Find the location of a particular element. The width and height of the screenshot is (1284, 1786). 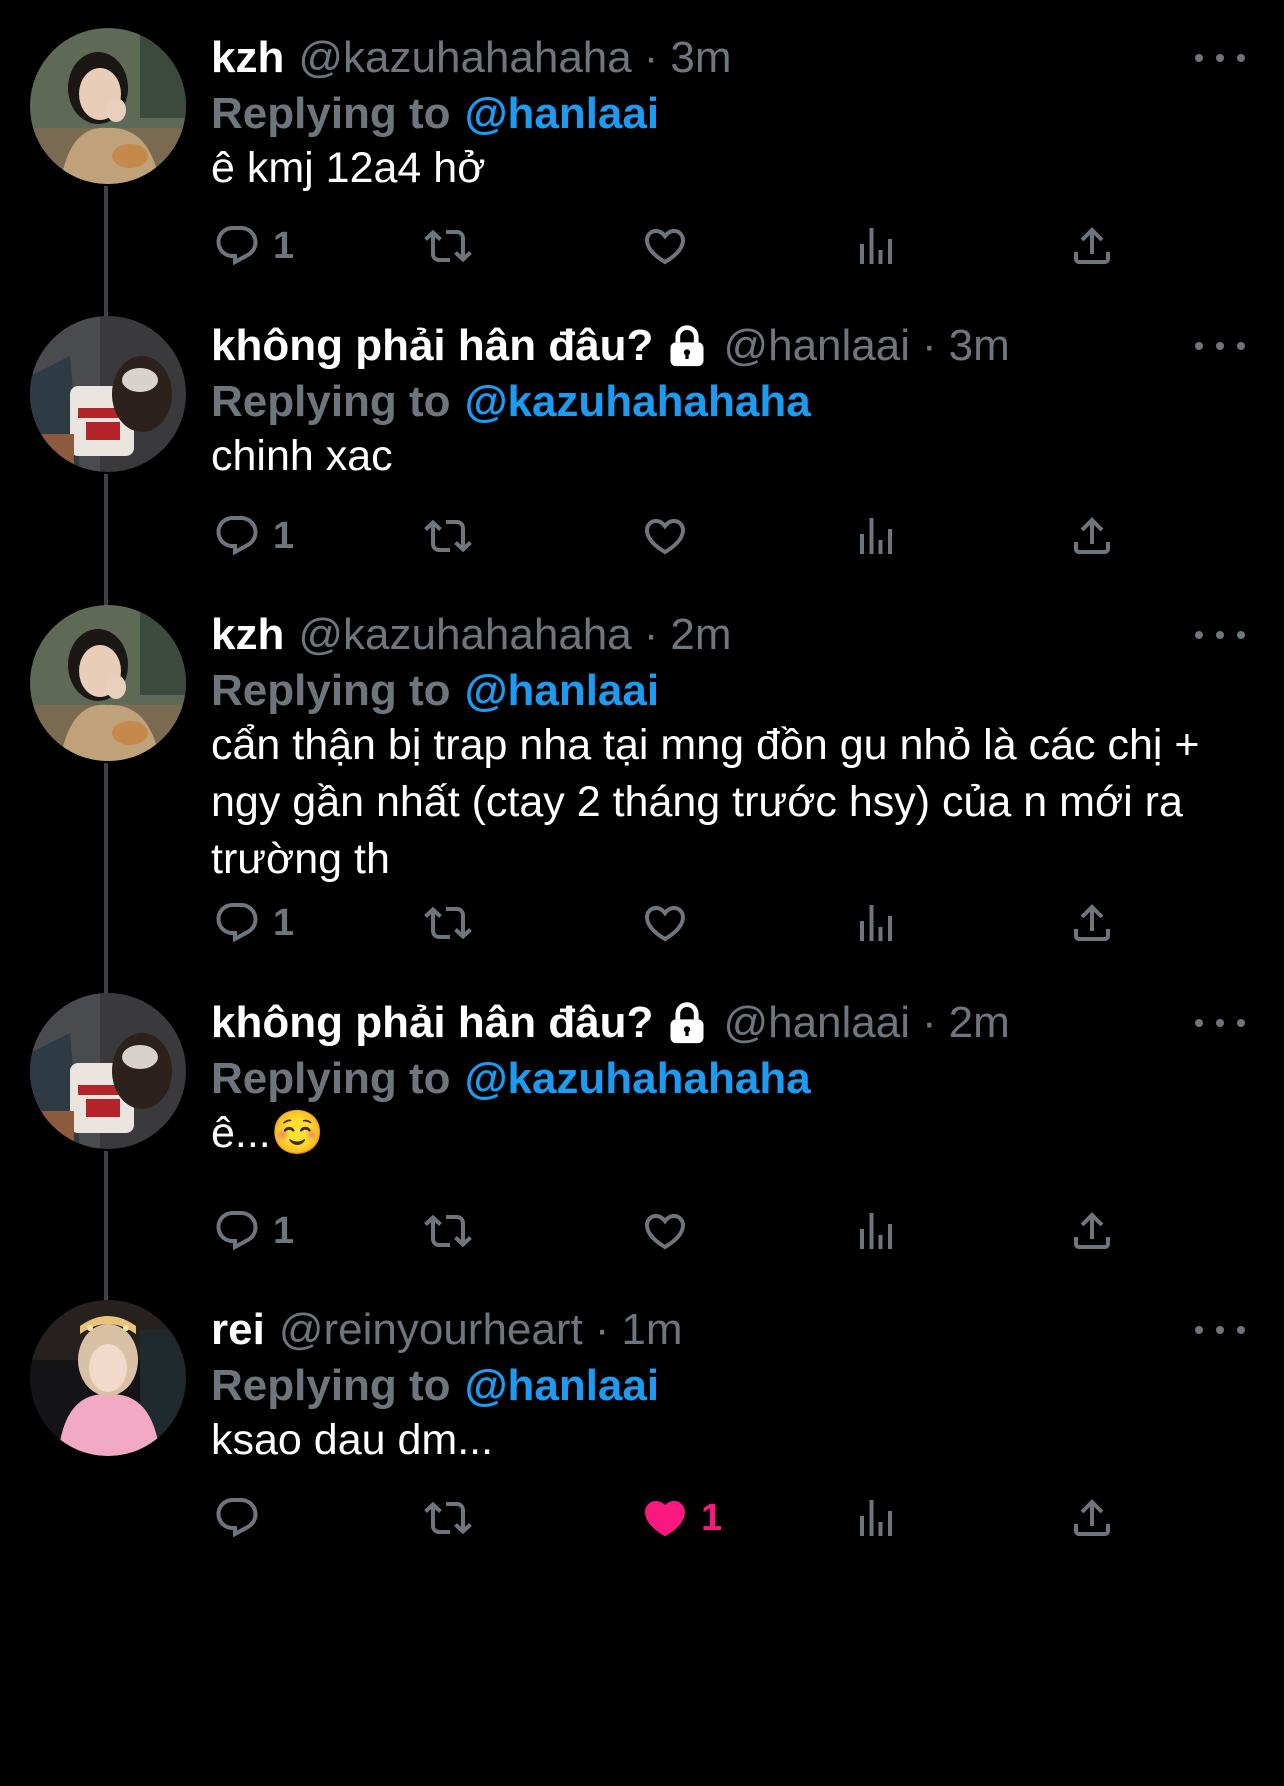

tweet-header: kzh @kazuhahahaha · 3m is located at coordinates (471, 58).